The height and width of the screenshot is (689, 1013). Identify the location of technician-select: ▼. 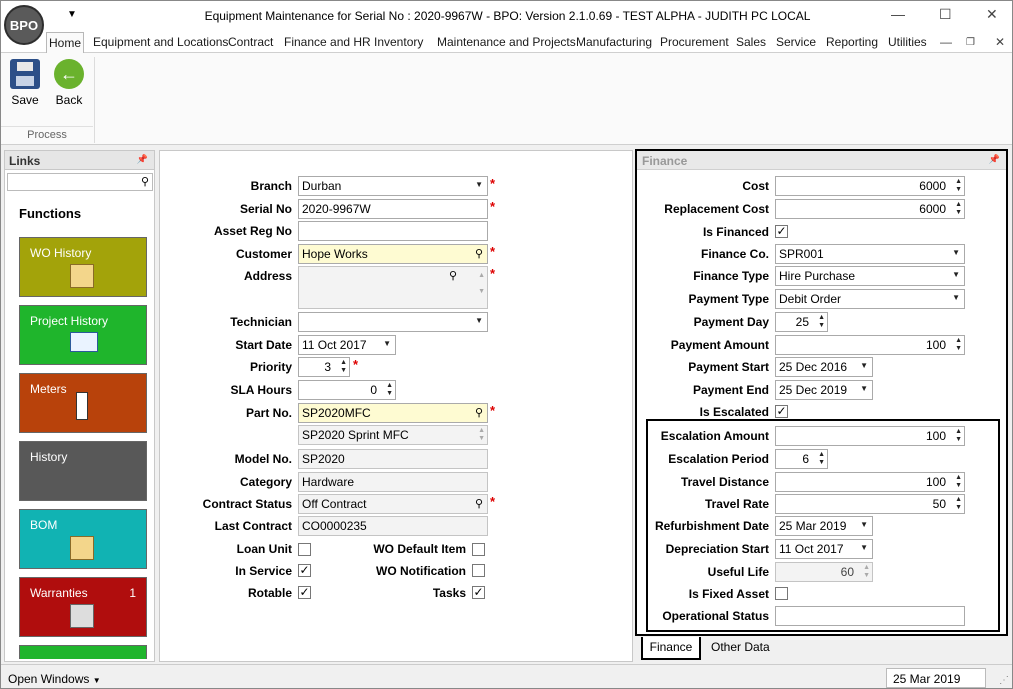
(393, 322).